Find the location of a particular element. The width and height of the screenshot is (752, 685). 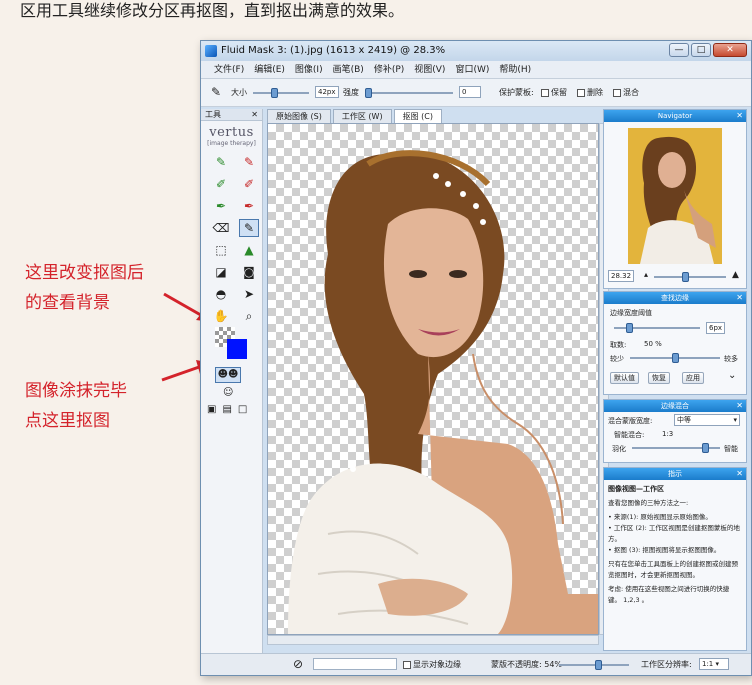

delete-checkbox: 删除 is located at coordinates (590, 92).